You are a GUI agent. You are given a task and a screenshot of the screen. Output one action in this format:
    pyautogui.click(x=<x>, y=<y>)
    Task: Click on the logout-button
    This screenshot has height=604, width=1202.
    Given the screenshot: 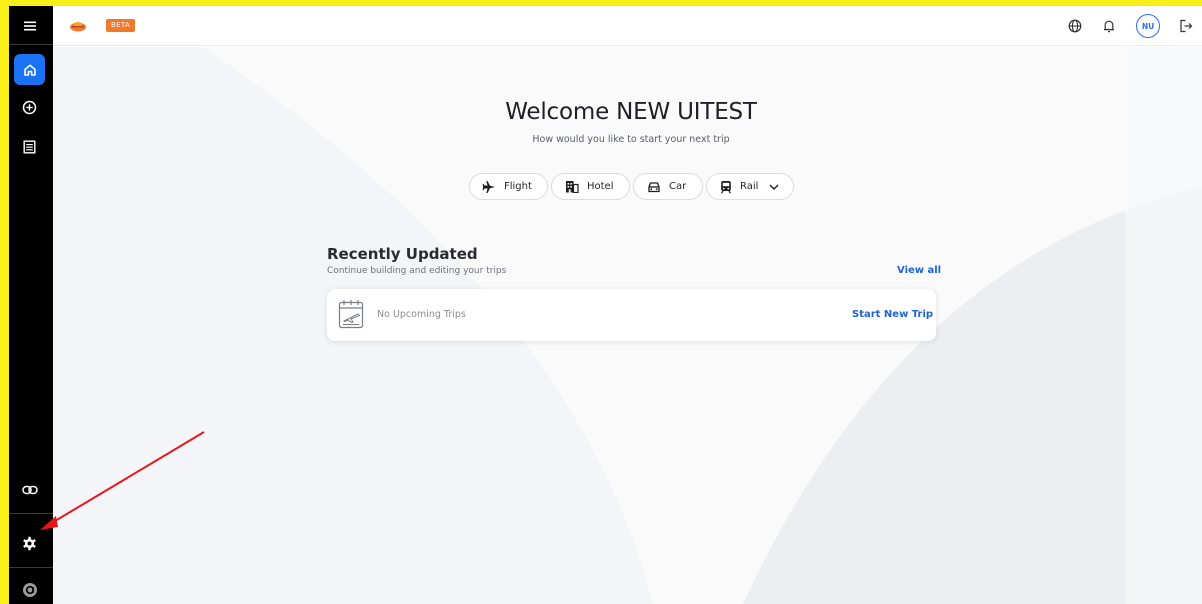 What is the action you would take?
    pyautogui.click(x=1186, y=26)
    